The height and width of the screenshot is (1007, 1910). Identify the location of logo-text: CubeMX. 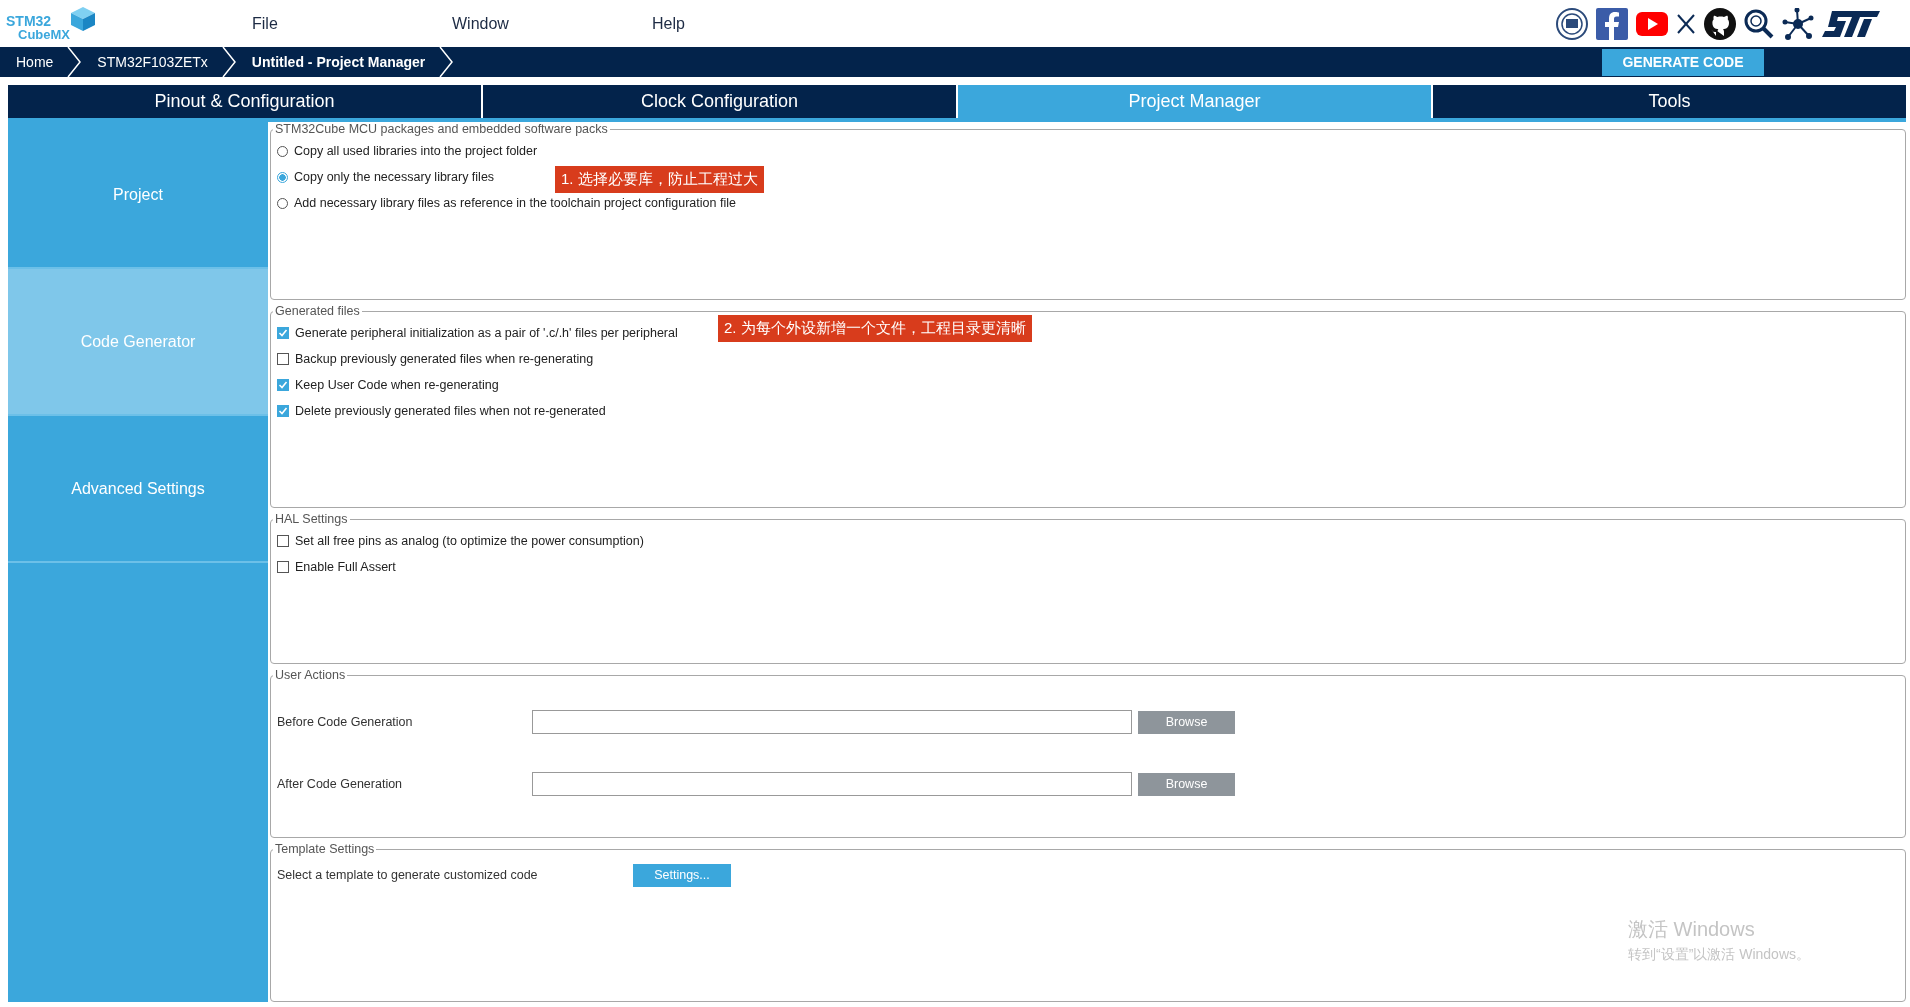
(44, 34).